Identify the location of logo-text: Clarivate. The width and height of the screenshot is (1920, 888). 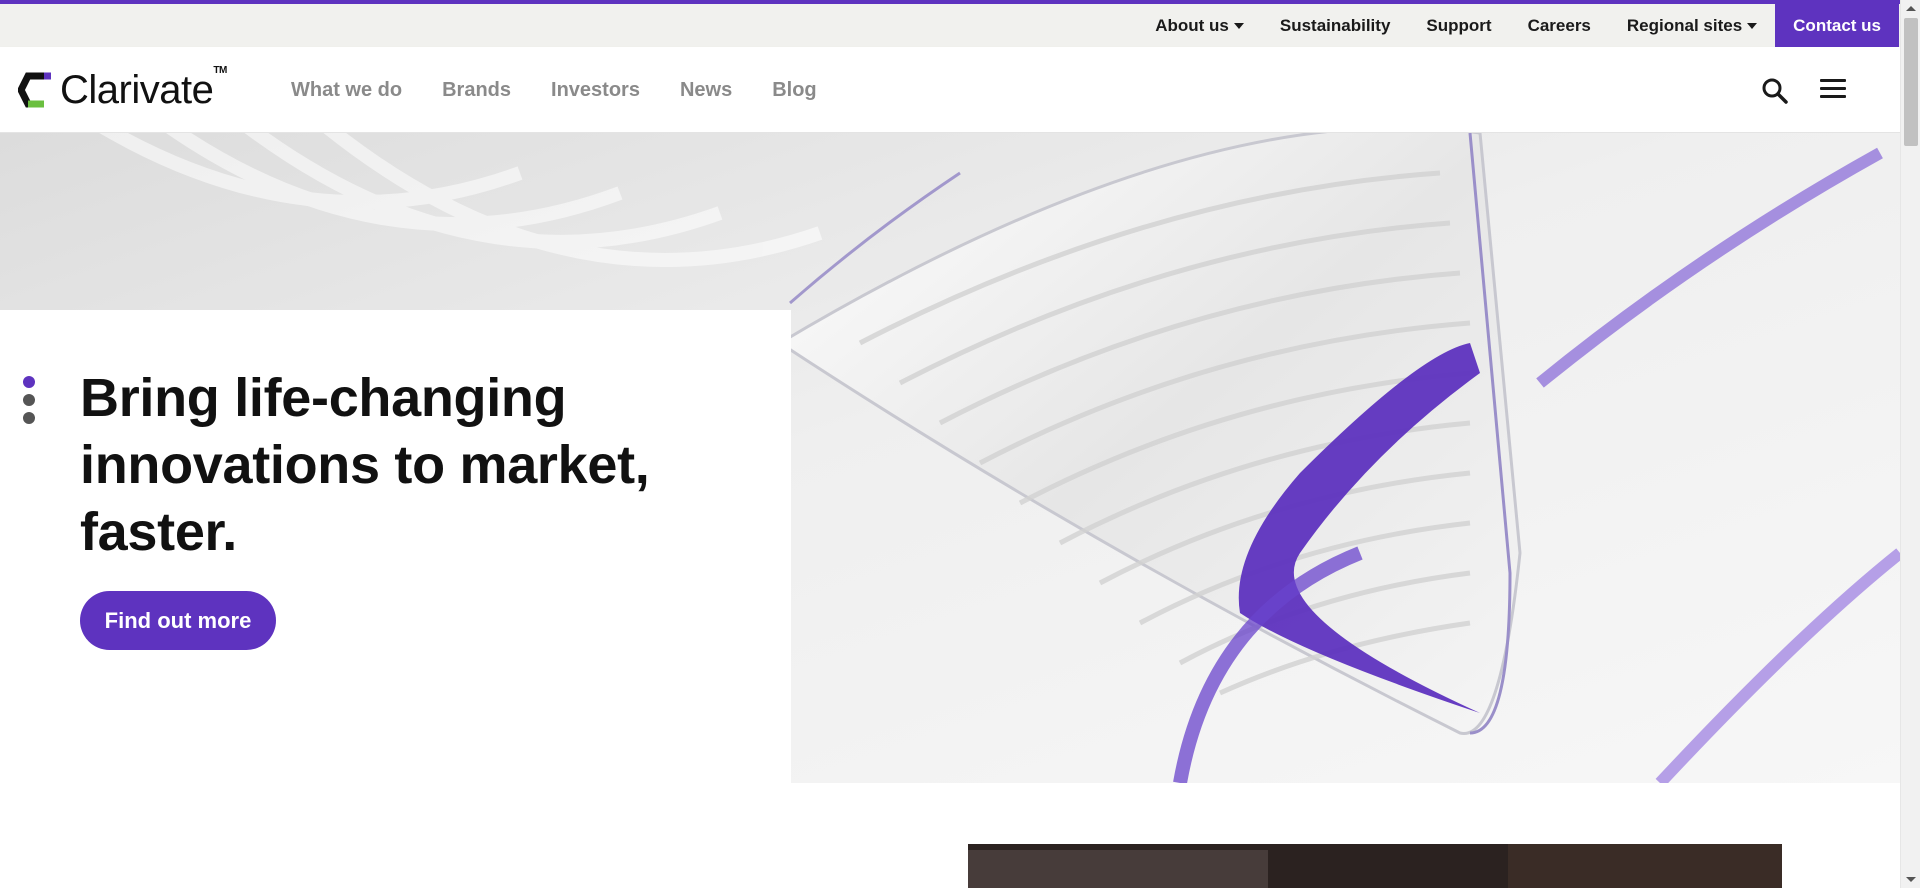
(137, 90).